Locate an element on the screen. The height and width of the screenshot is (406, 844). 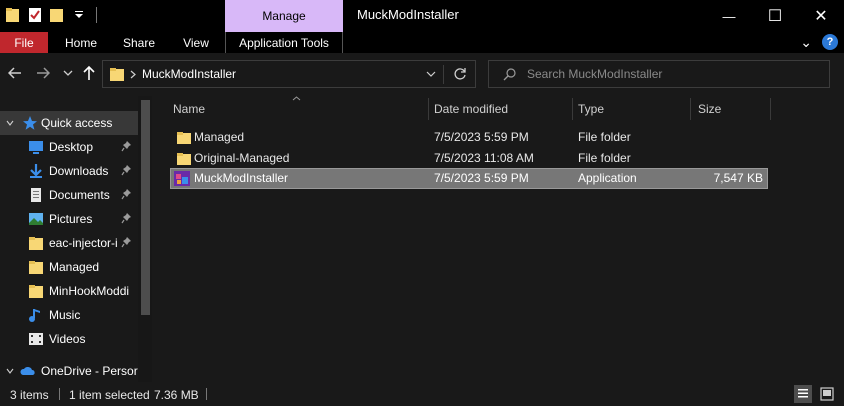
selection-status: 1 item selected is located at coordinates (109, 395).